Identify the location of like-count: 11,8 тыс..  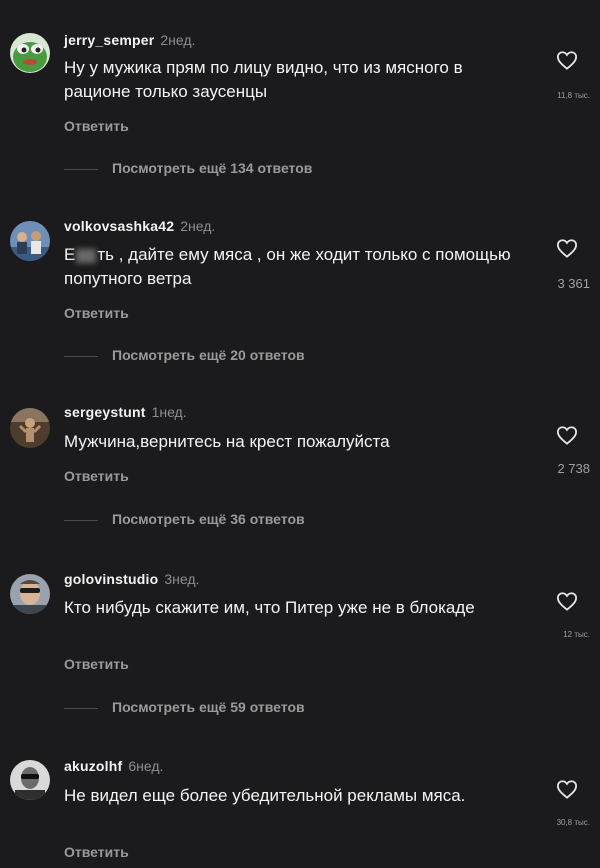
(573, 95).